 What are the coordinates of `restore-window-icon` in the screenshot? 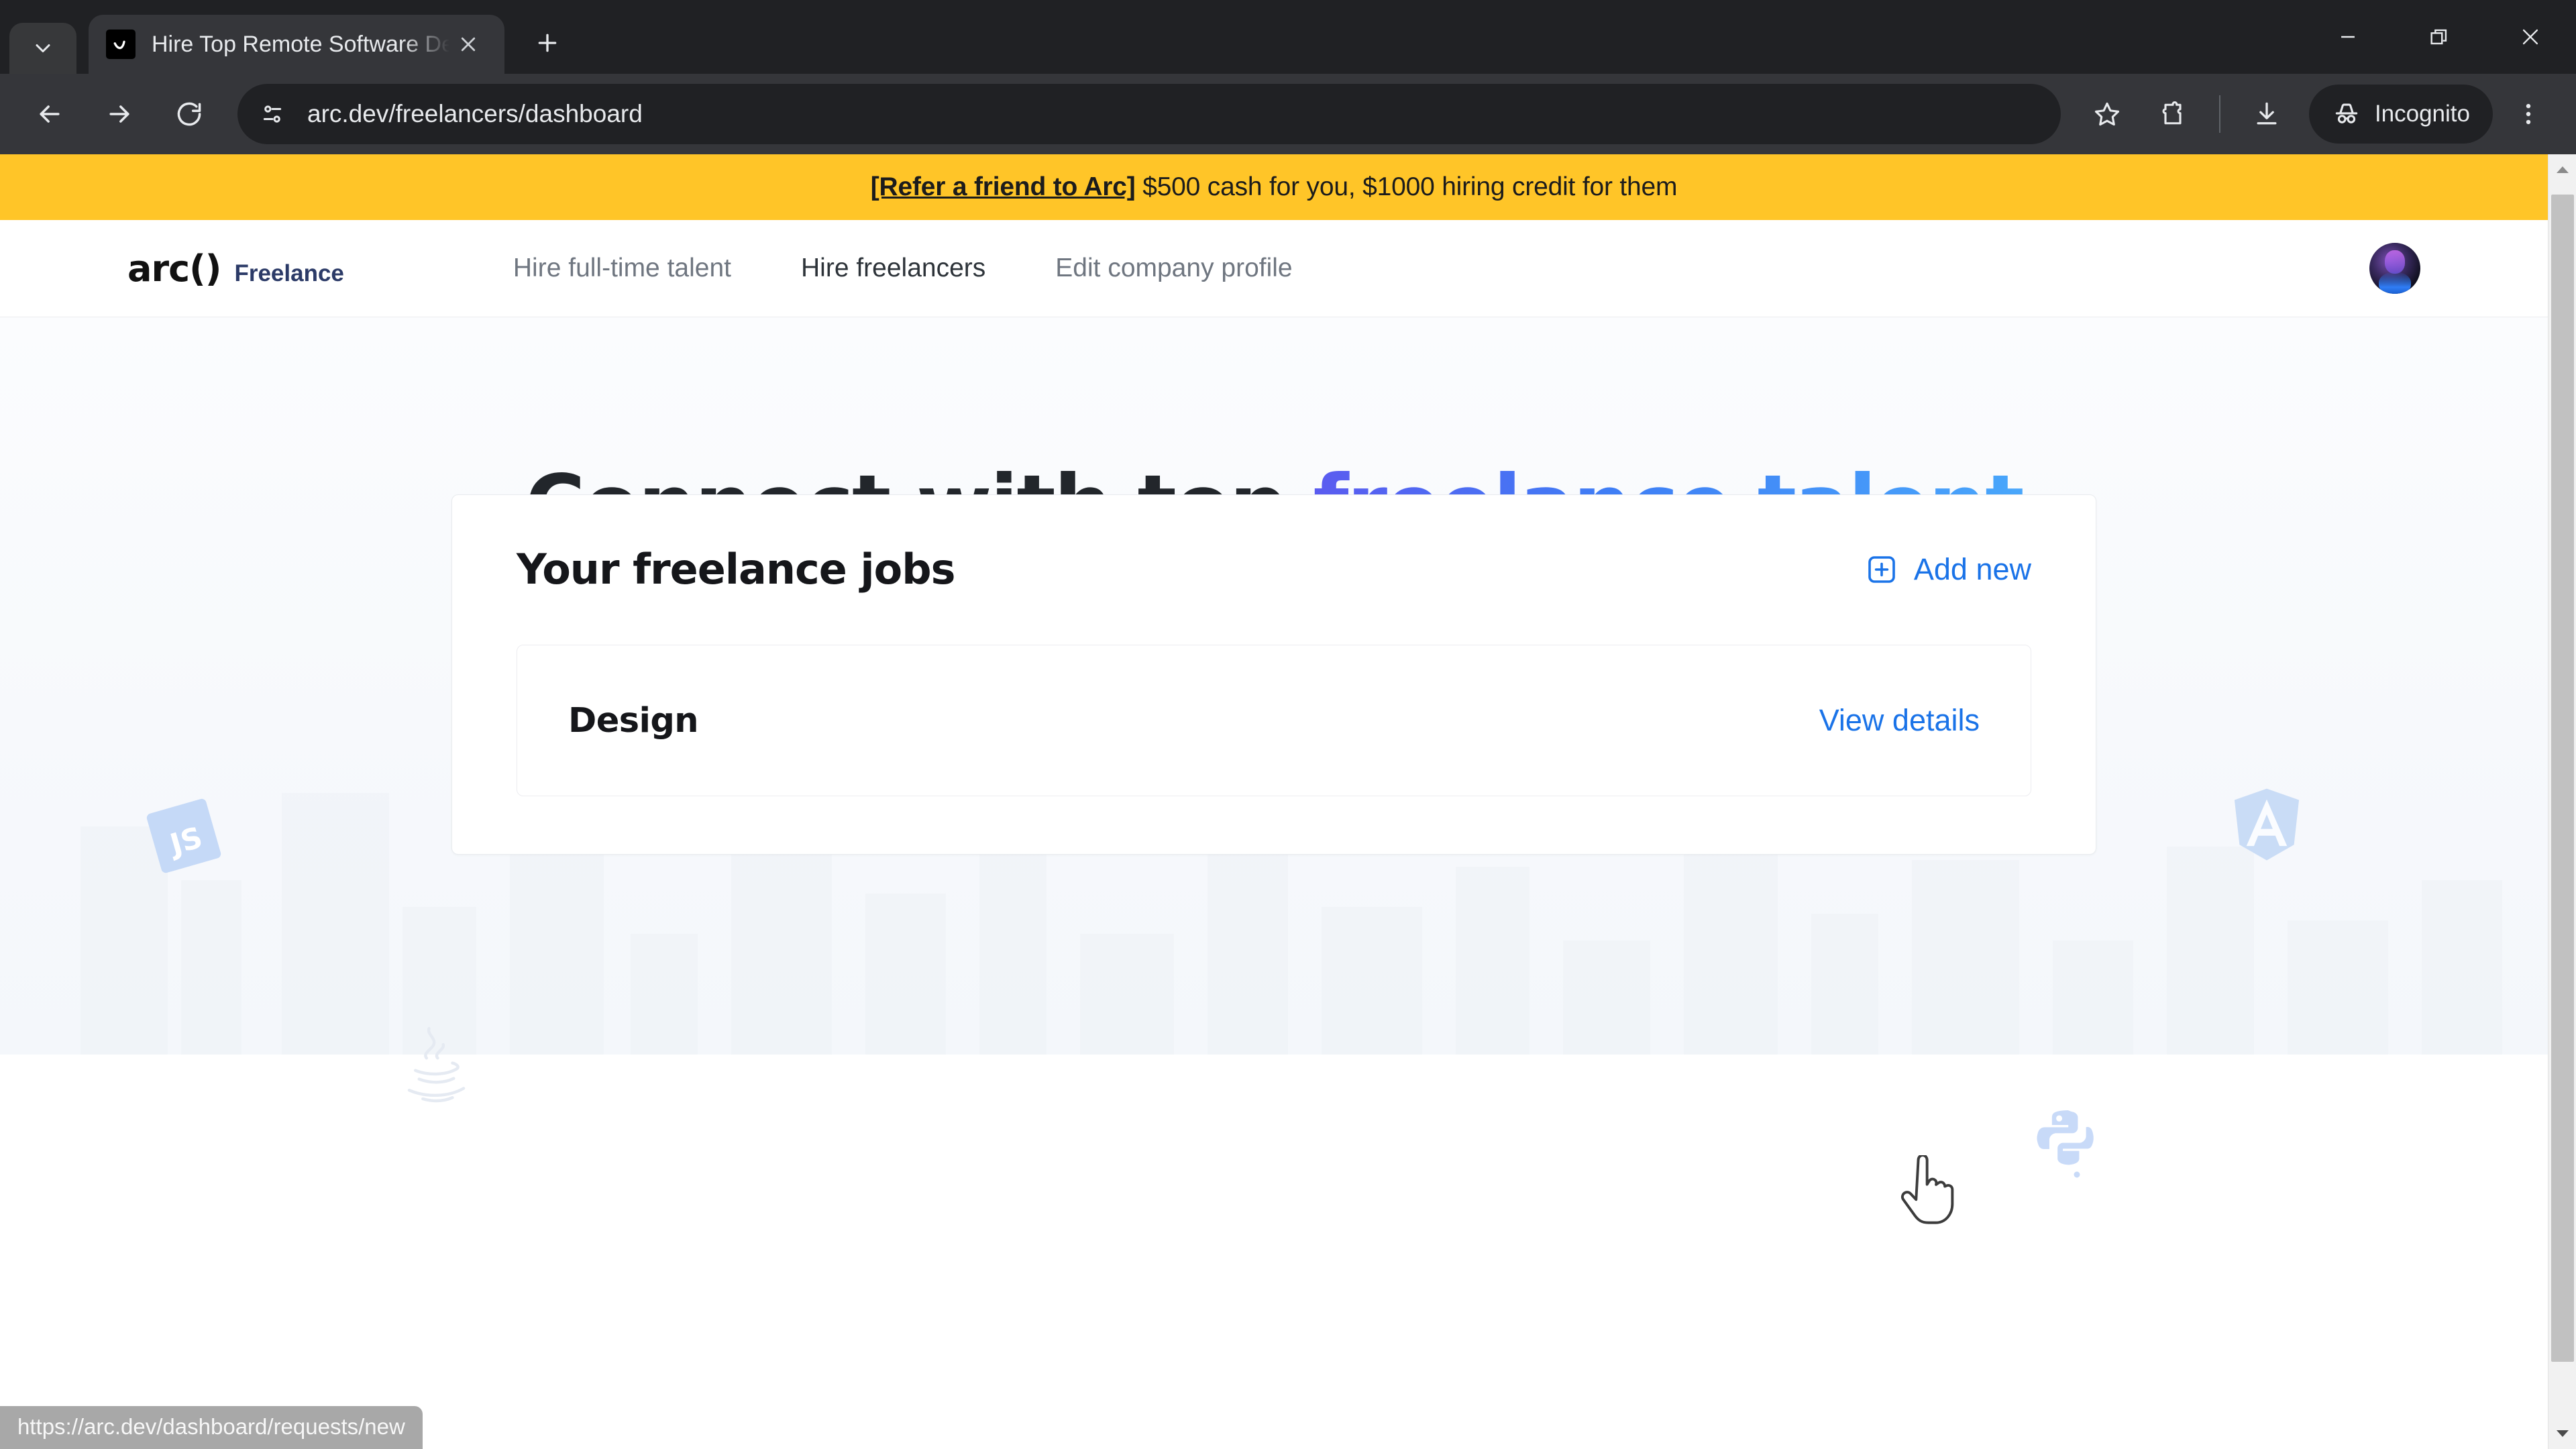 It's located at (2438, 37).